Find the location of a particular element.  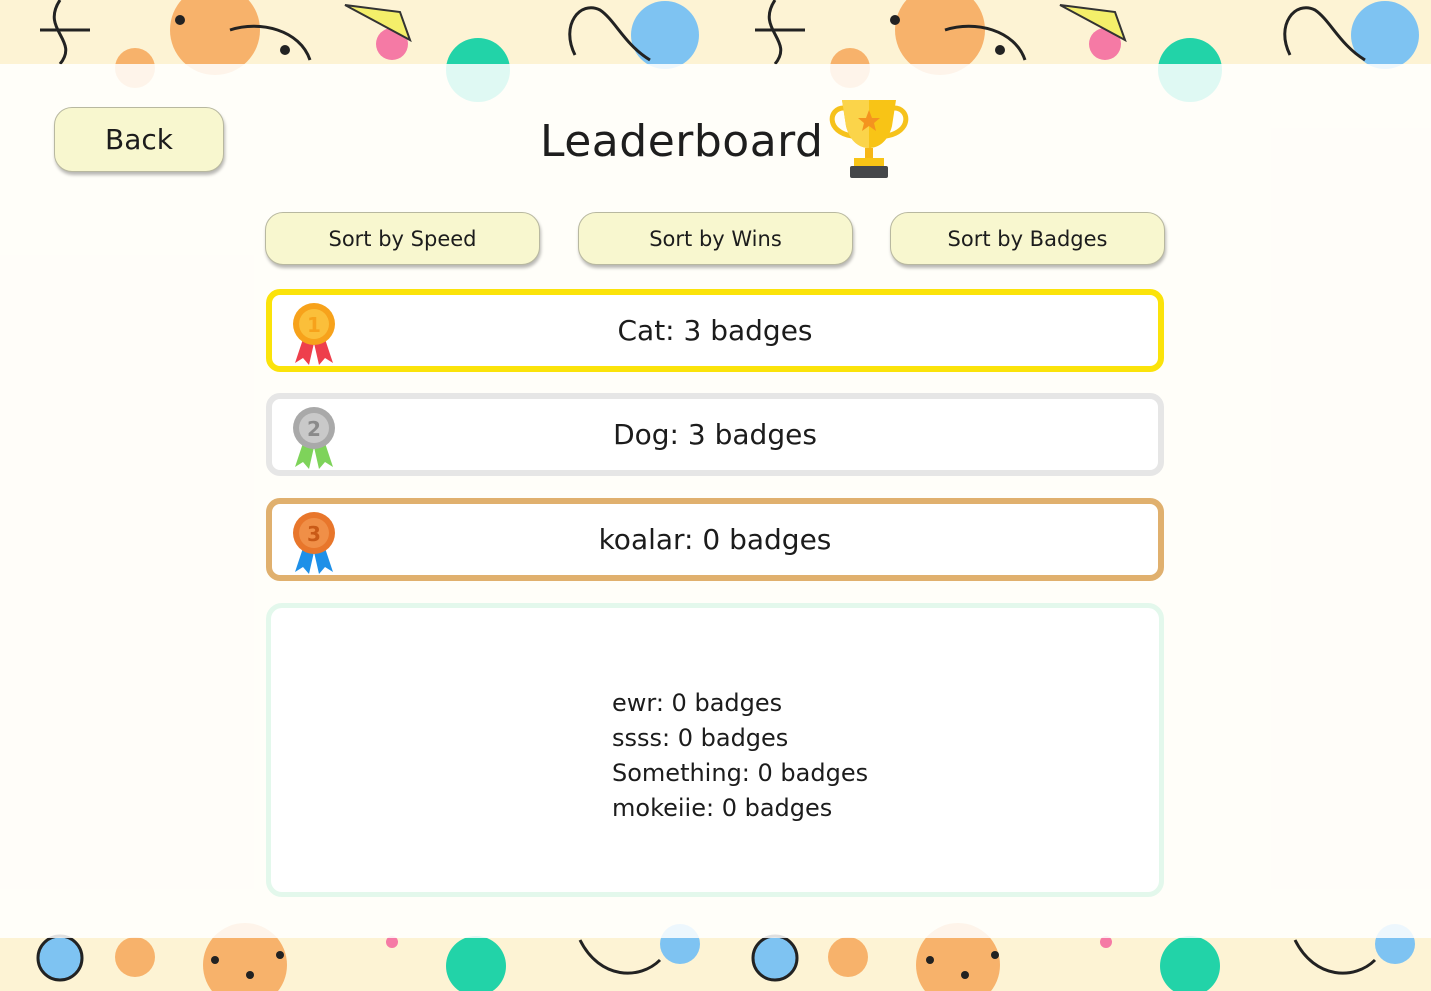

list-item: Something: 0 badges is located at coordinates (740, 773).